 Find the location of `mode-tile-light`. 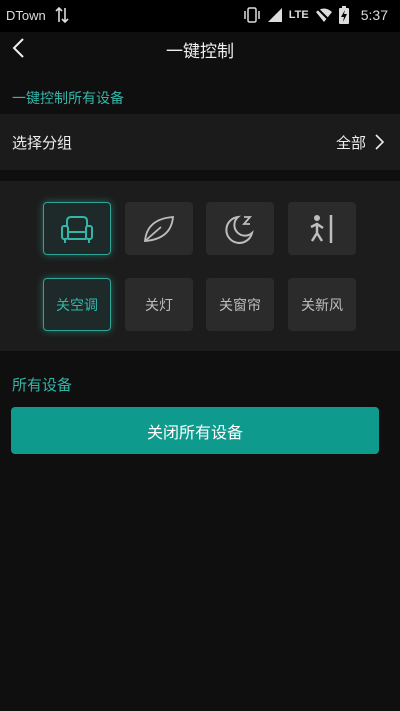

mode-tile-light is located at coordinates (159, 228).